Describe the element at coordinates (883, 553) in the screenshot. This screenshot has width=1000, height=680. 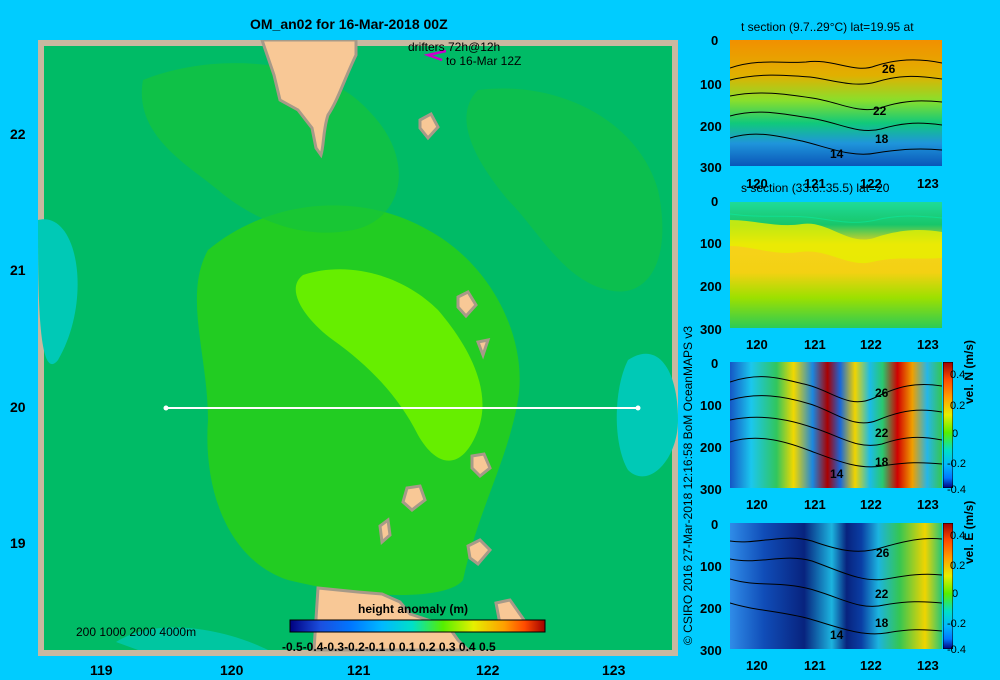
I see `ve-contour-label-26: 26` at that location.